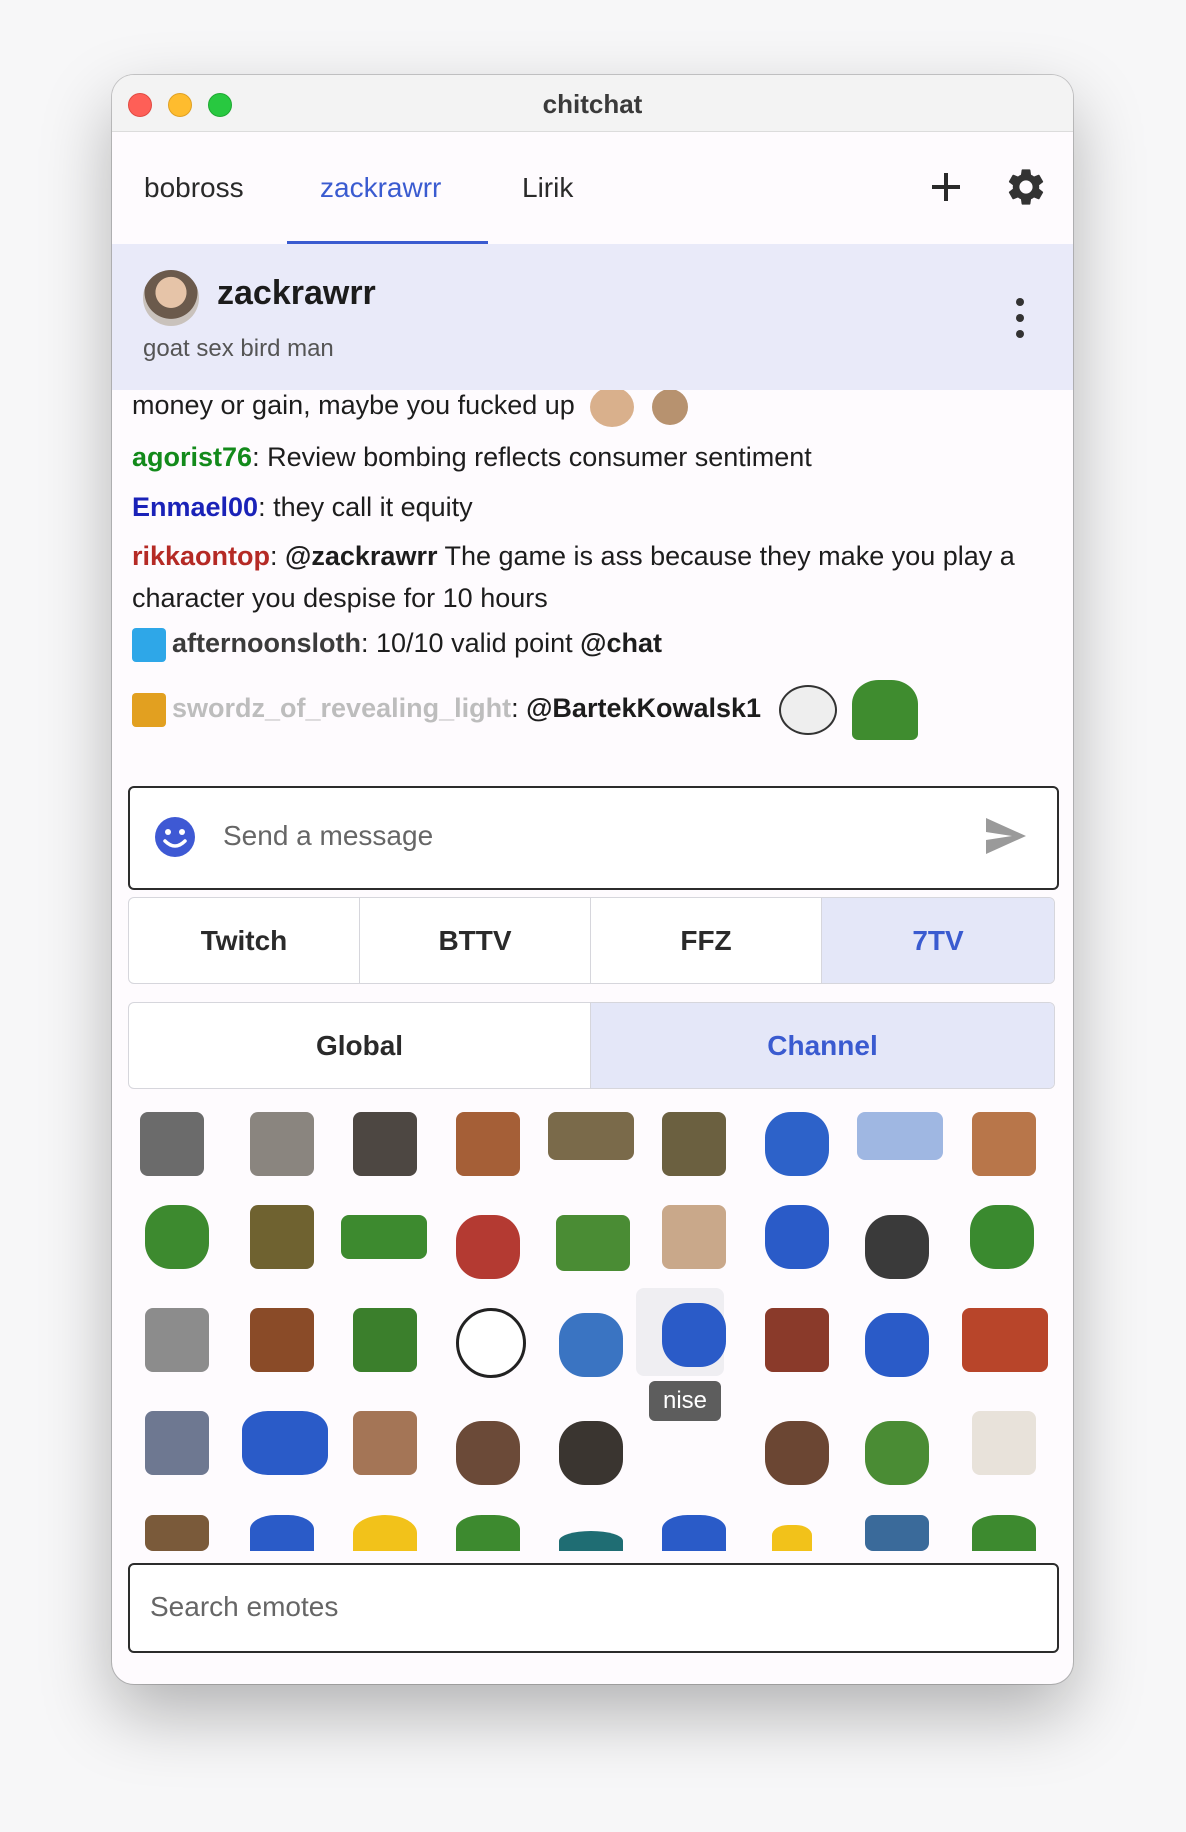 The height and width of the screenshot is (1832, 1186). Describe the element at coordinates (946, 187) in the screenshot. I see `add-channel-icon` at that location.